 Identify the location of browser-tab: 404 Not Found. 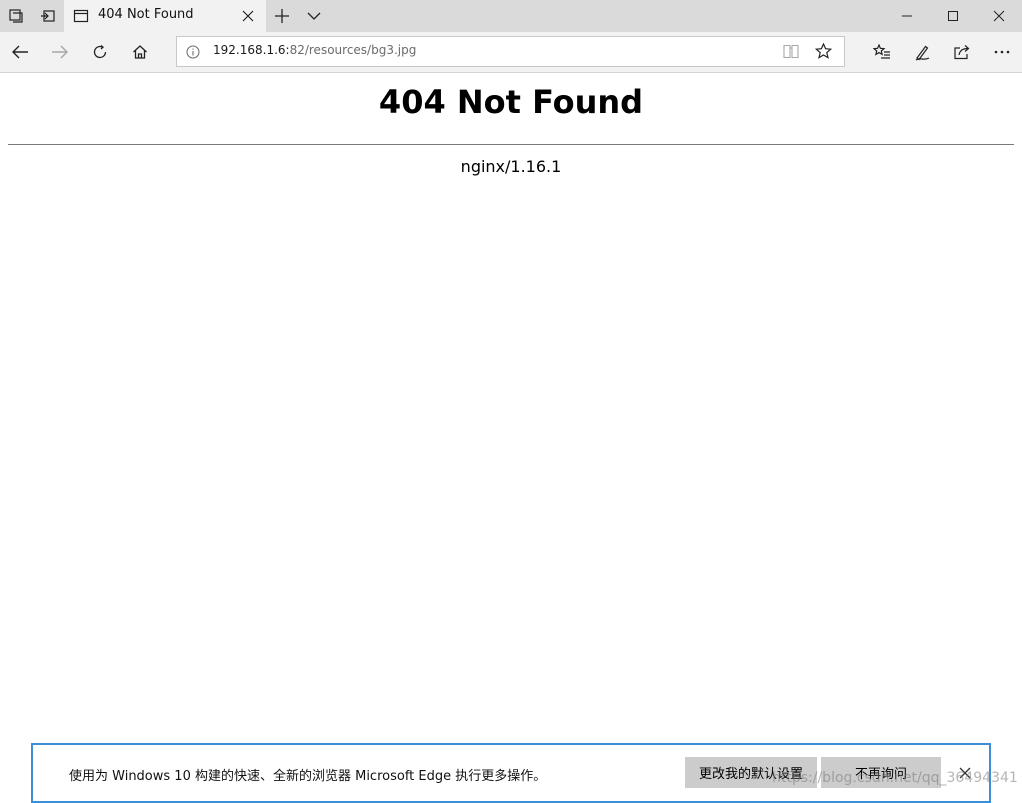
(165, 16).